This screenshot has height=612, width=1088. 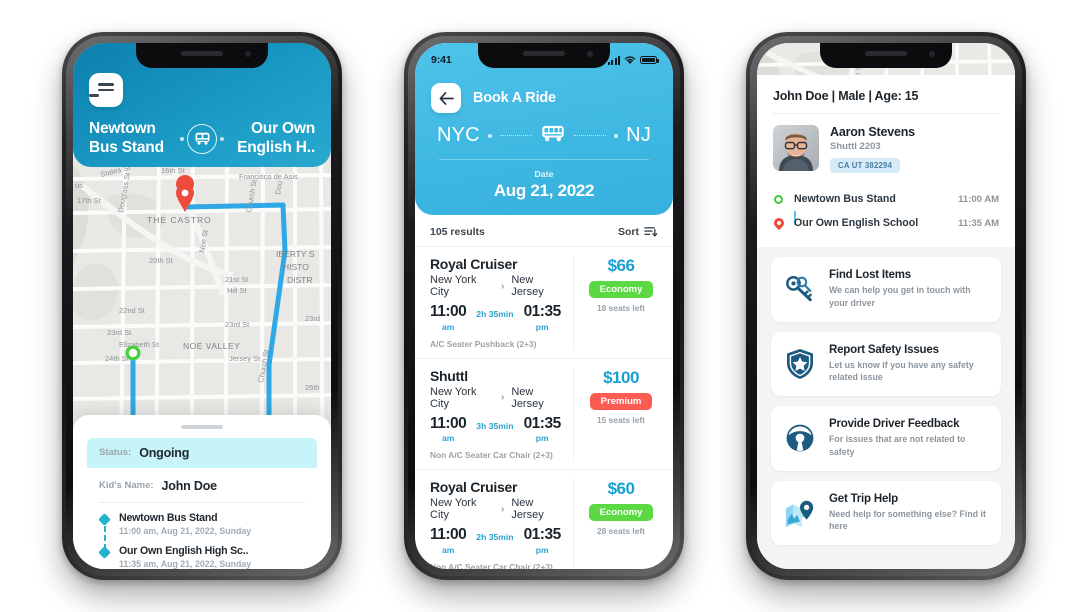 What do you see at coordinates (106, 90) in the screenshot?
I see `hamburger-menu-icon` at bounding box center [106, 90].